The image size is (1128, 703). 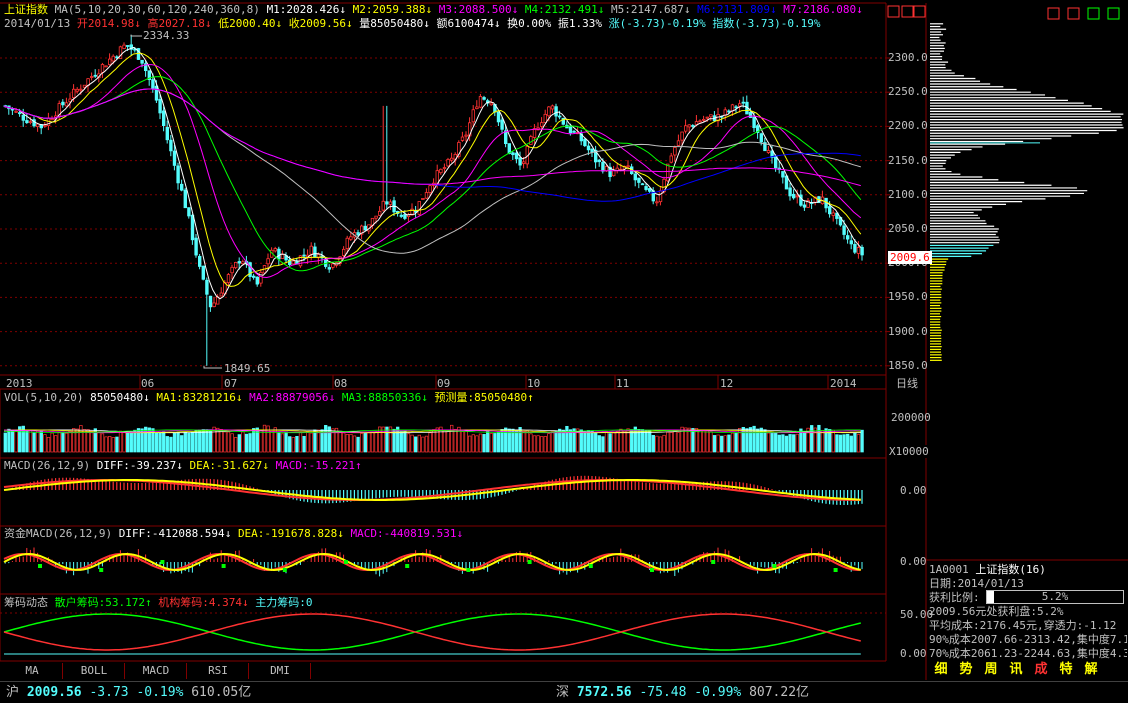 What do you see at coordinates (128, 693) in the screenshot?
I see `status-sh: 沪 2009.56 -3.73 -0.19% 610.05亿` at bounding box center [128, 693].